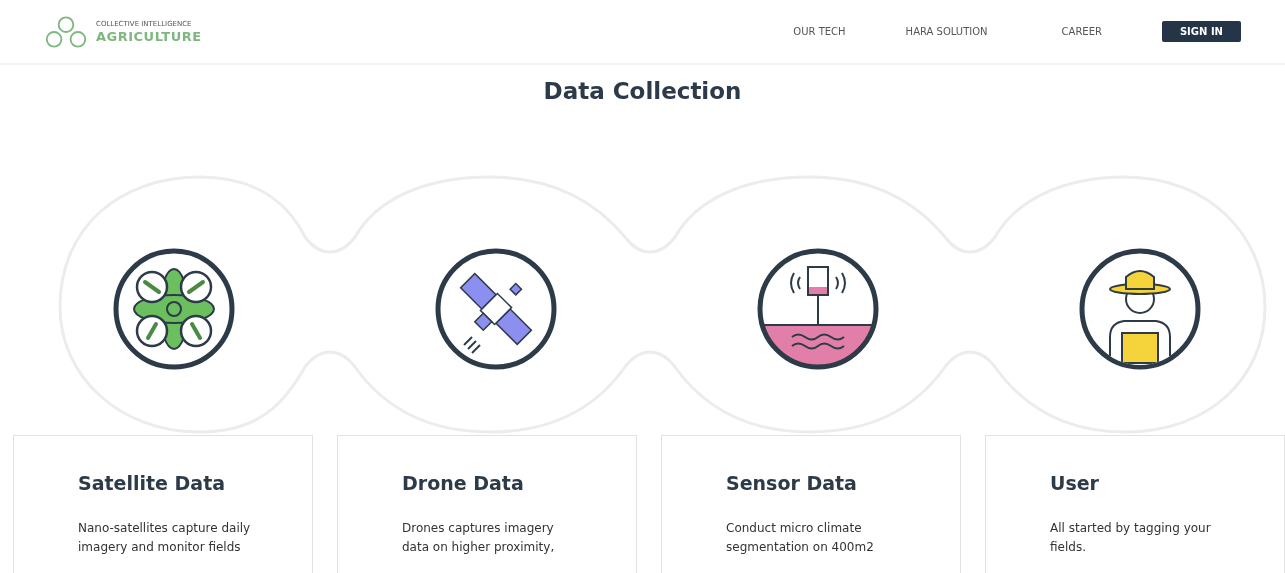 This screenshot has width=1285, height=573. What do you see at coordinates (1140, 309) in the screenshot?
I see `farmer-icon` at bounding box center [1140, 309].